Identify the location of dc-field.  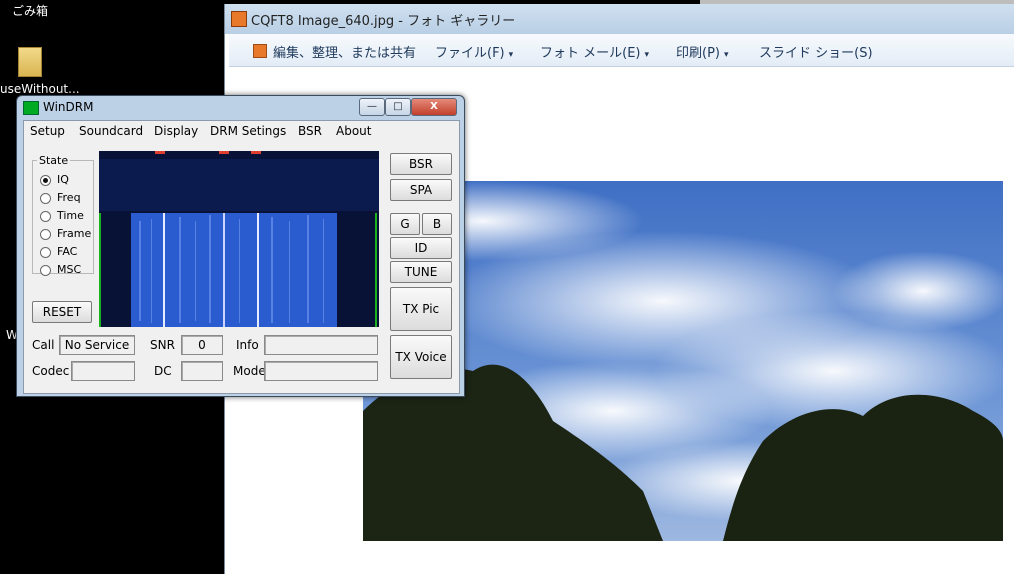
(202, 371).